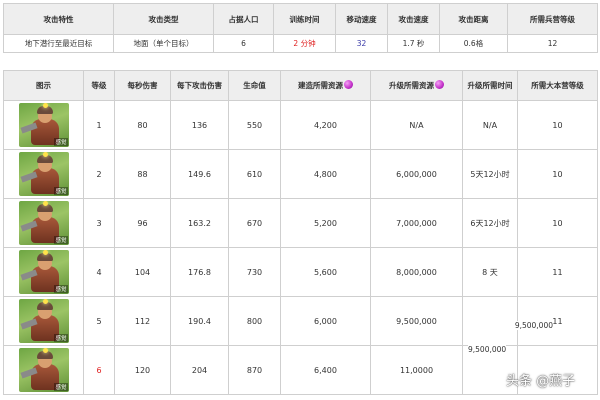 The width and height of the screenshot is (600, 400). Describe the element at coordinates (552, 43) in the screenshot. I see `barracks-level-value: 12` at that location.